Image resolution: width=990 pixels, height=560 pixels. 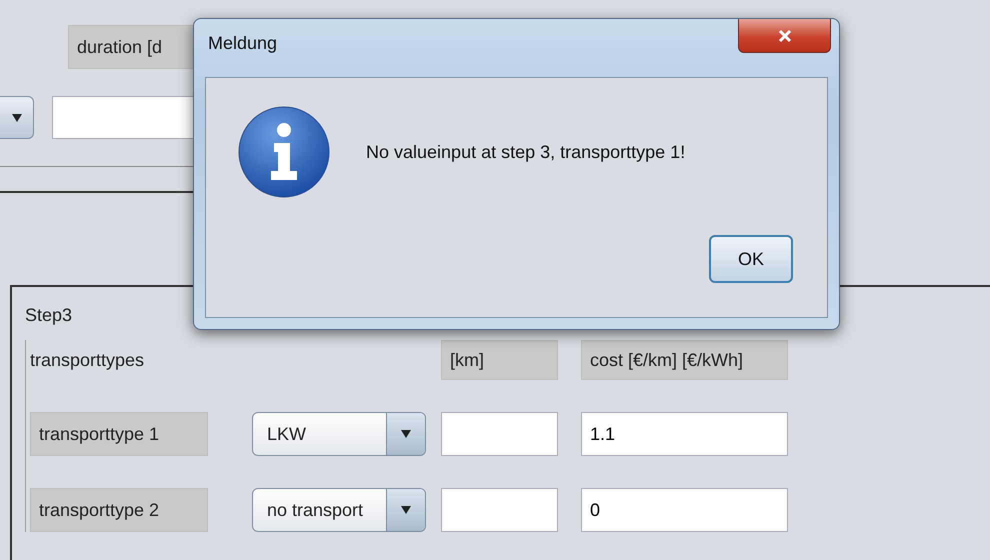 I want to click on input-field: 1.1, so click(x=684, y=434).